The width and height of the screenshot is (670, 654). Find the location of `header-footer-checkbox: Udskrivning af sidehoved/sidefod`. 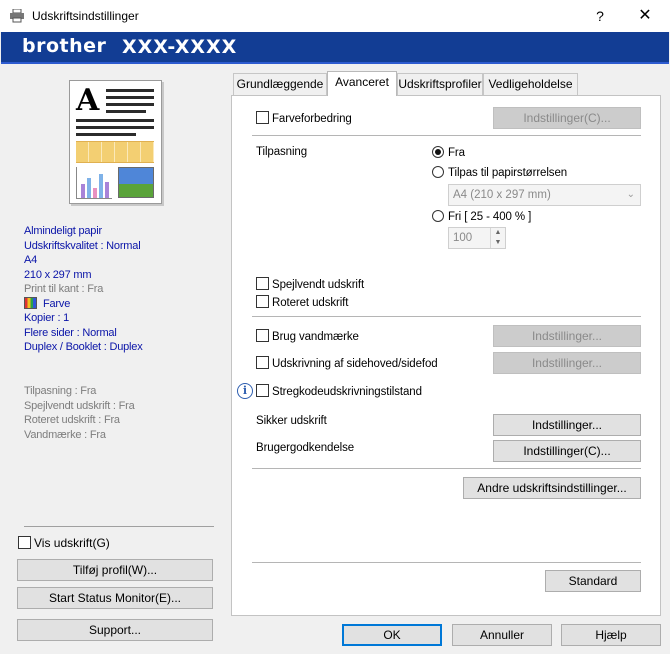

header-footer-checkbox: Udskrivning af sidehoved/sidefod is located at coordinates (347, 363).